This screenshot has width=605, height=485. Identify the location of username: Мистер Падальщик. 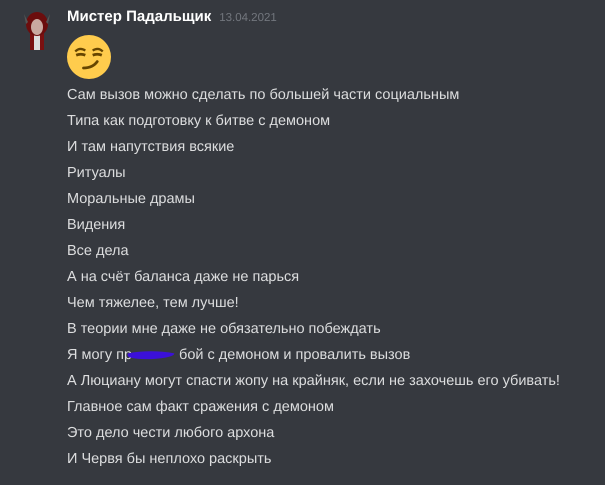
(139, 16).